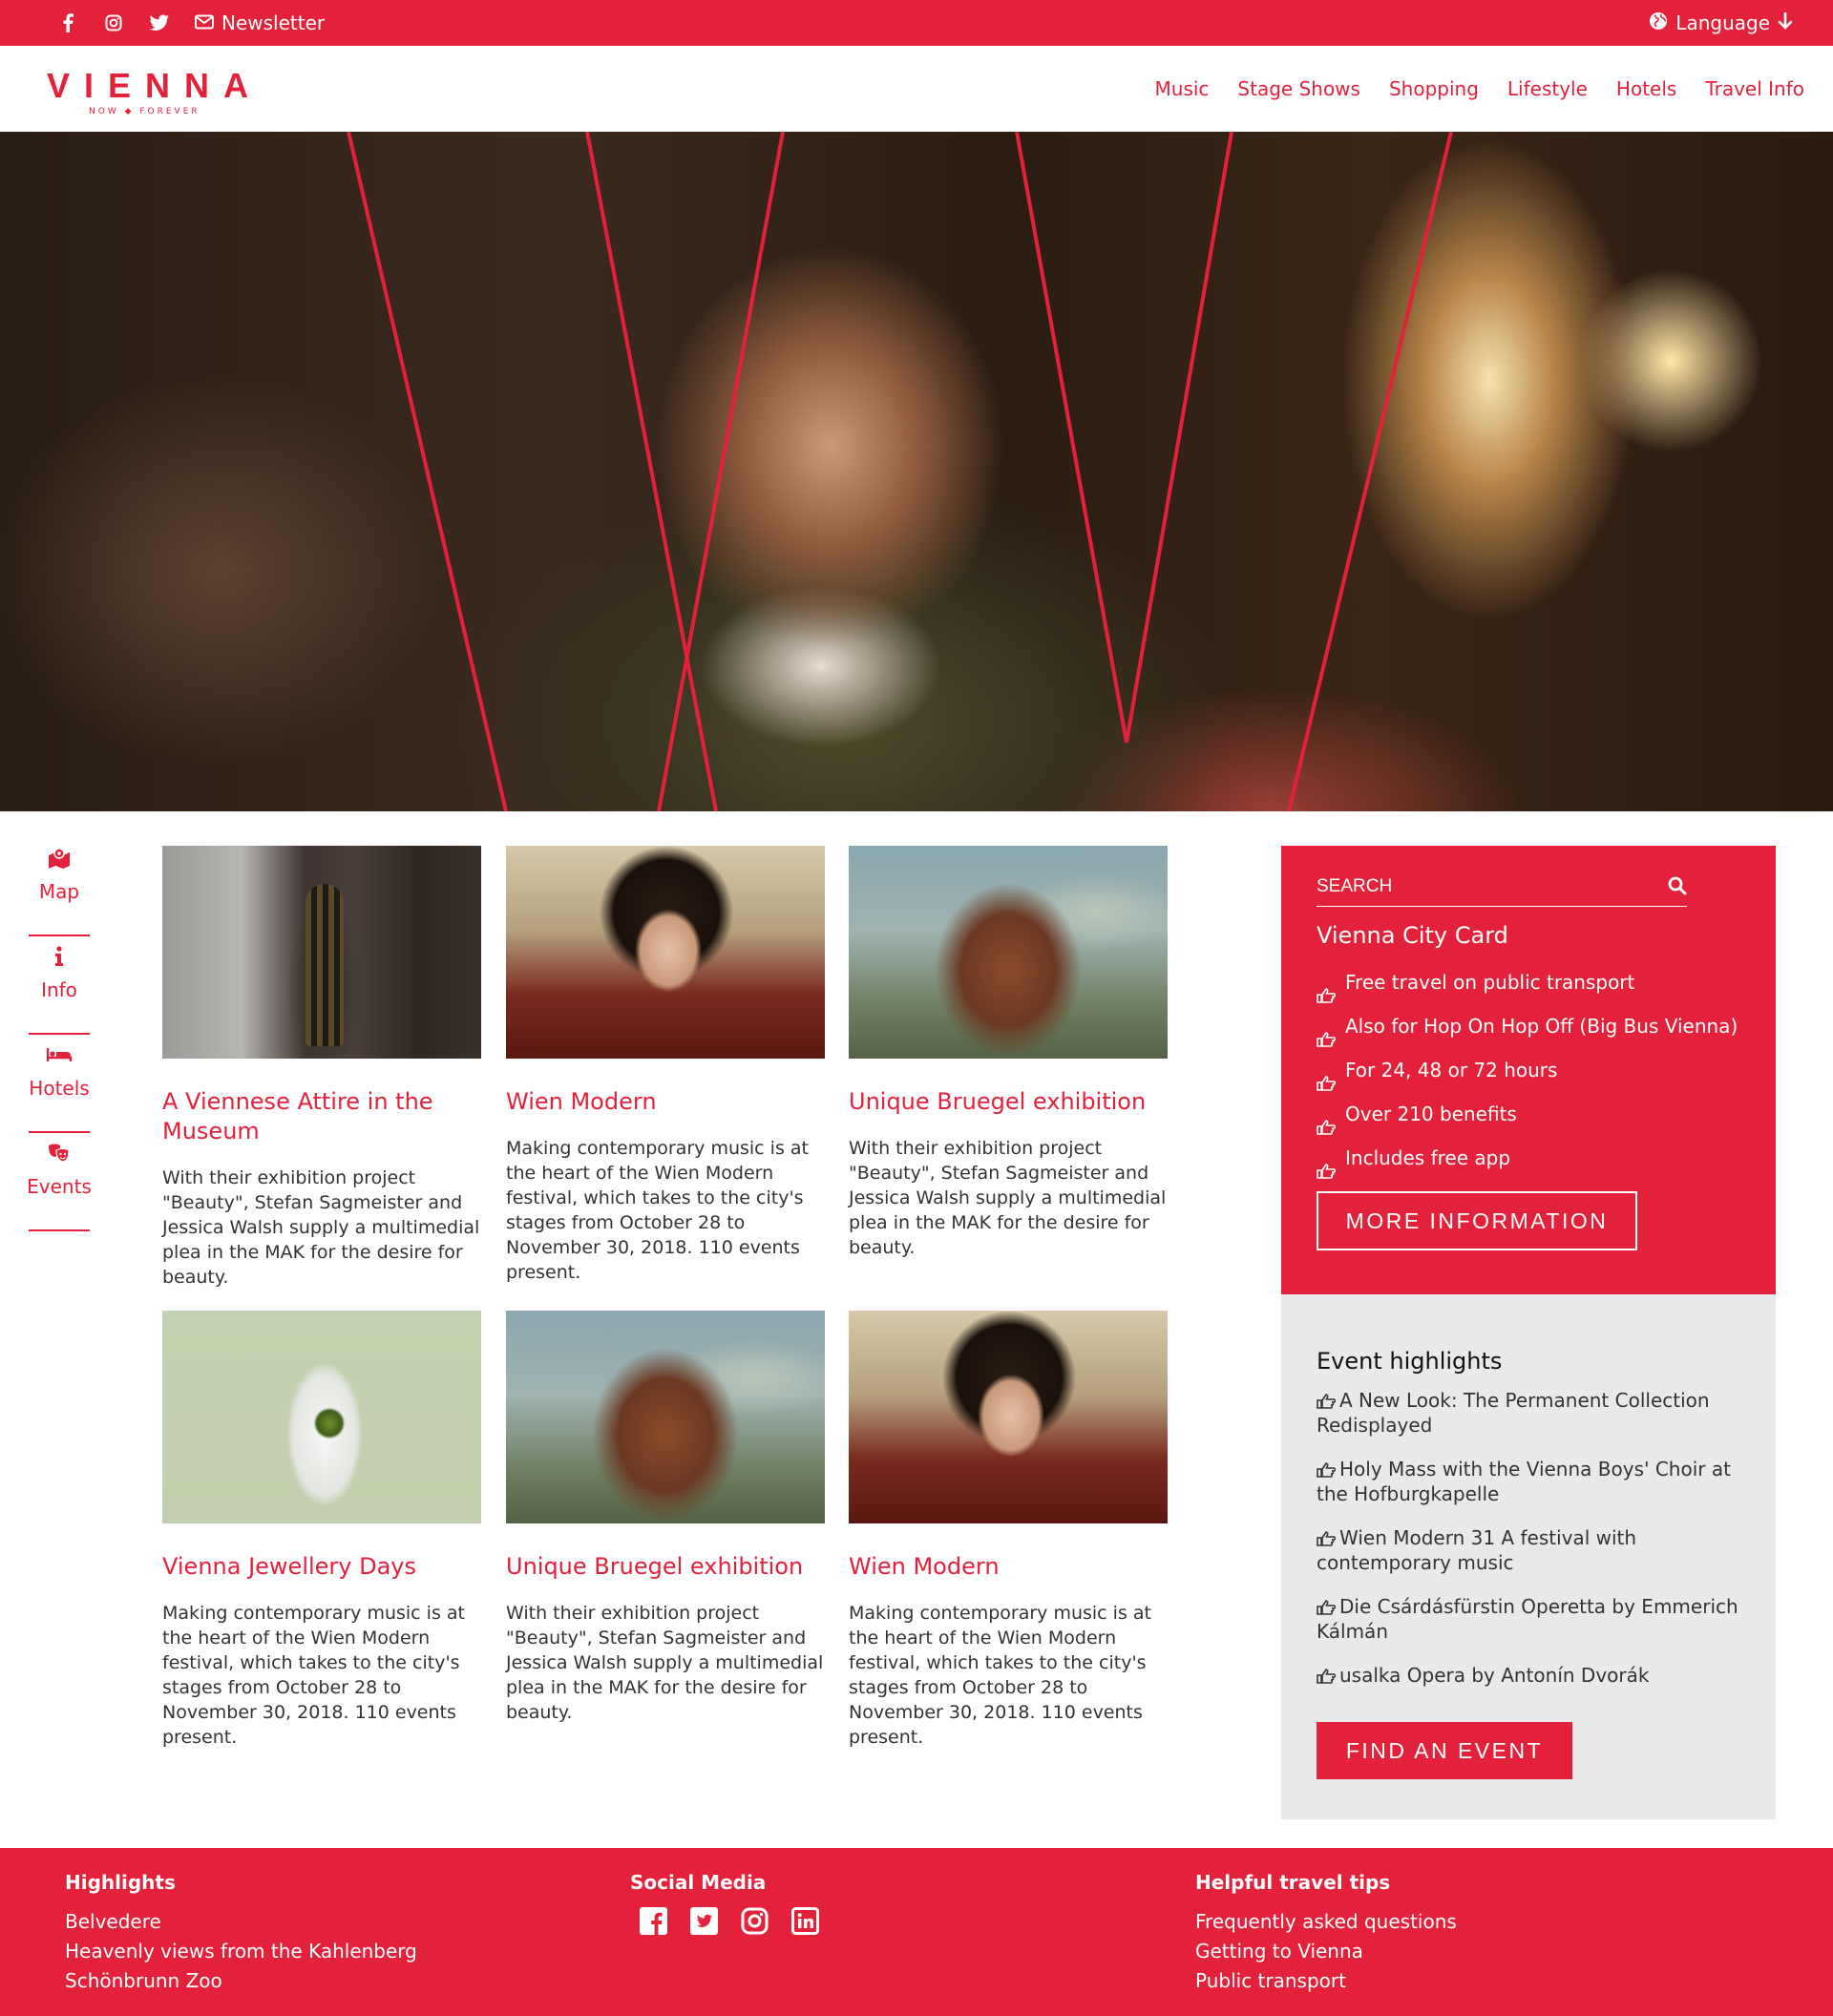 The height and width of the screenshot is (2016, 1833). Describe the element at coordinates (1410, 1362) in the screenshot. I see `event-highlights-title: Event highlights` at that location.